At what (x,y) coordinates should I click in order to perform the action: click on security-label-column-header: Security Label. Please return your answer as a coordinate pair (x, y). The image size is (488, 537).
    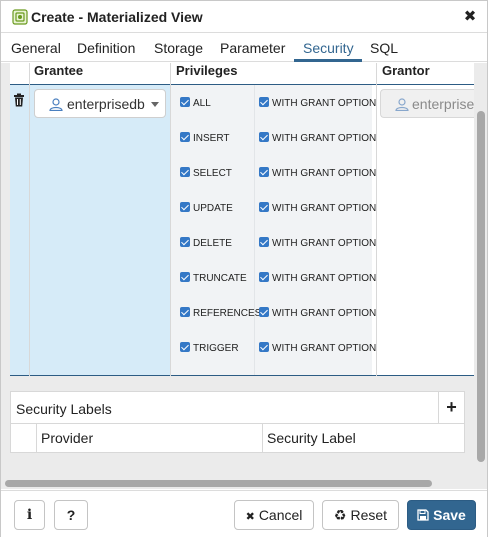
    Looking at the image, I should click on (311, 438).